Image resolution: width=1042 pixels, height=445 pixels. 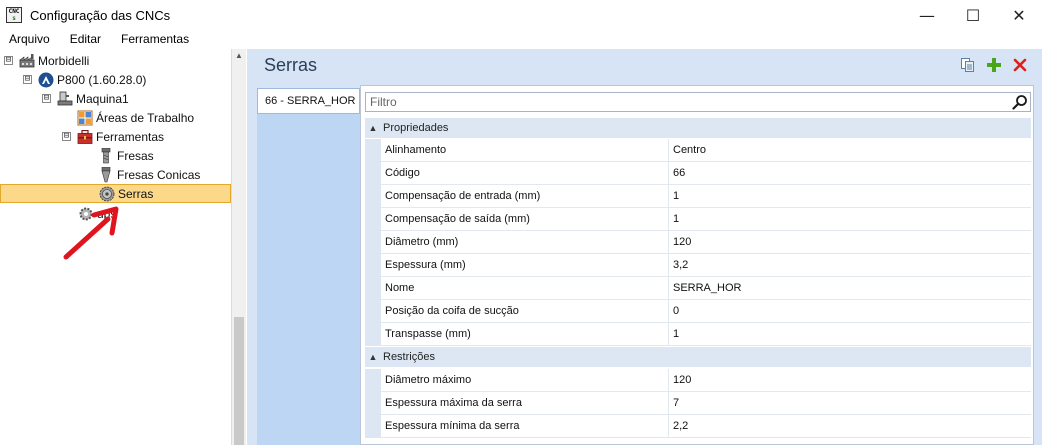 I want to click on window-controls: — ☐ ✕, so click(x=973, y=15).